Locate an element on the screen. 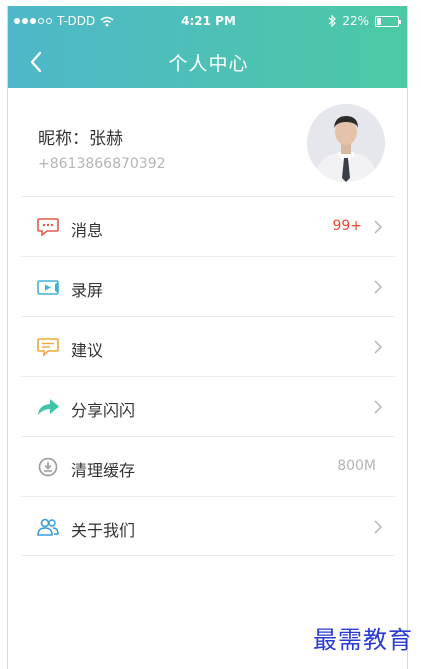  battery-percent: 22% is located at coordinates (355, 21).